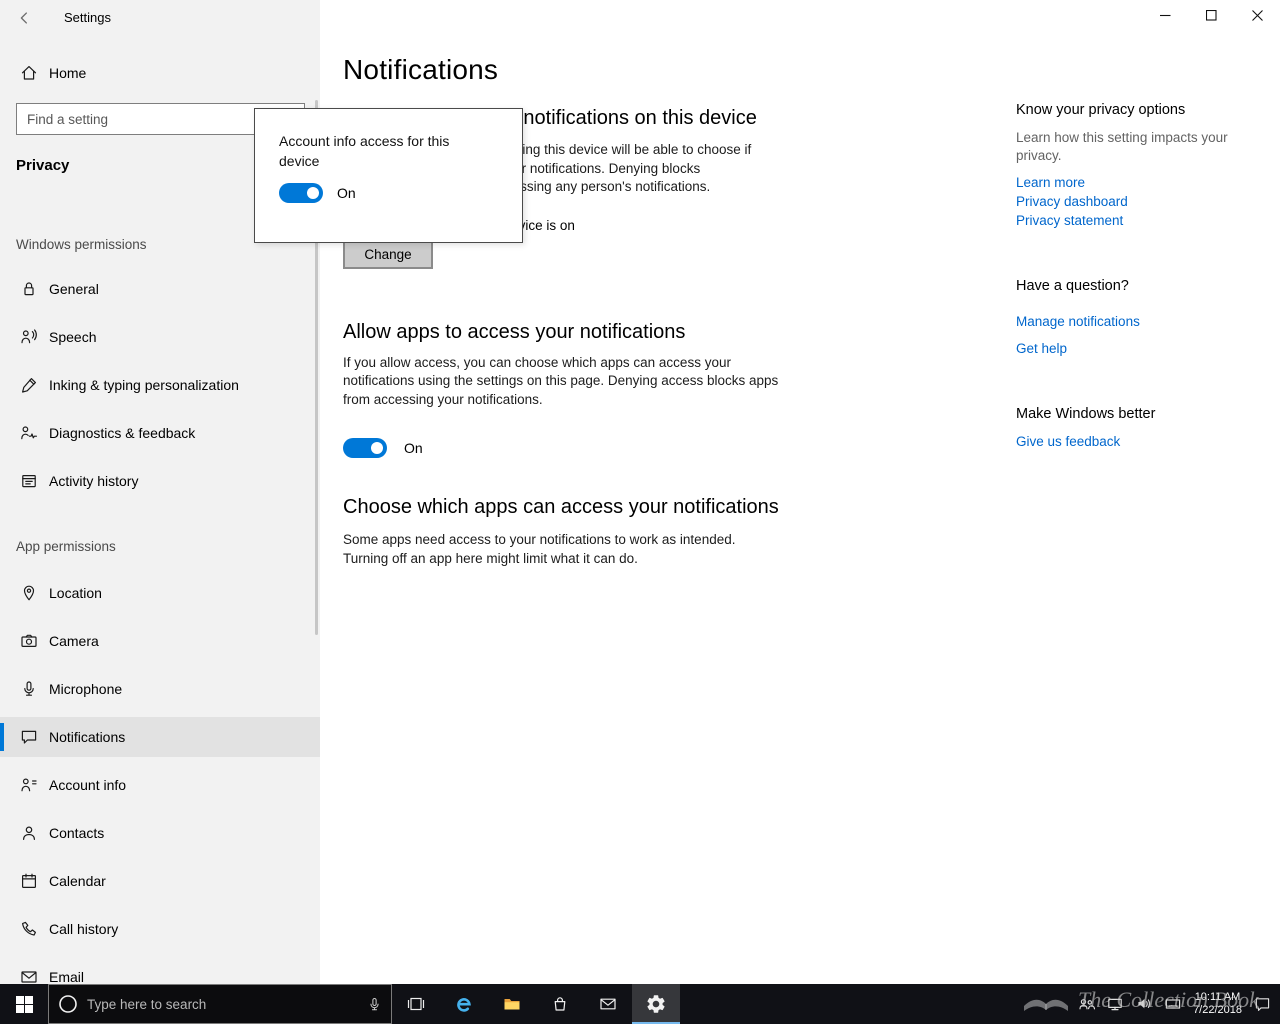 Image resolution: width=1280 pixels, height=1024 pixels. I want to click on cortana-icon, so click(68, 1004).